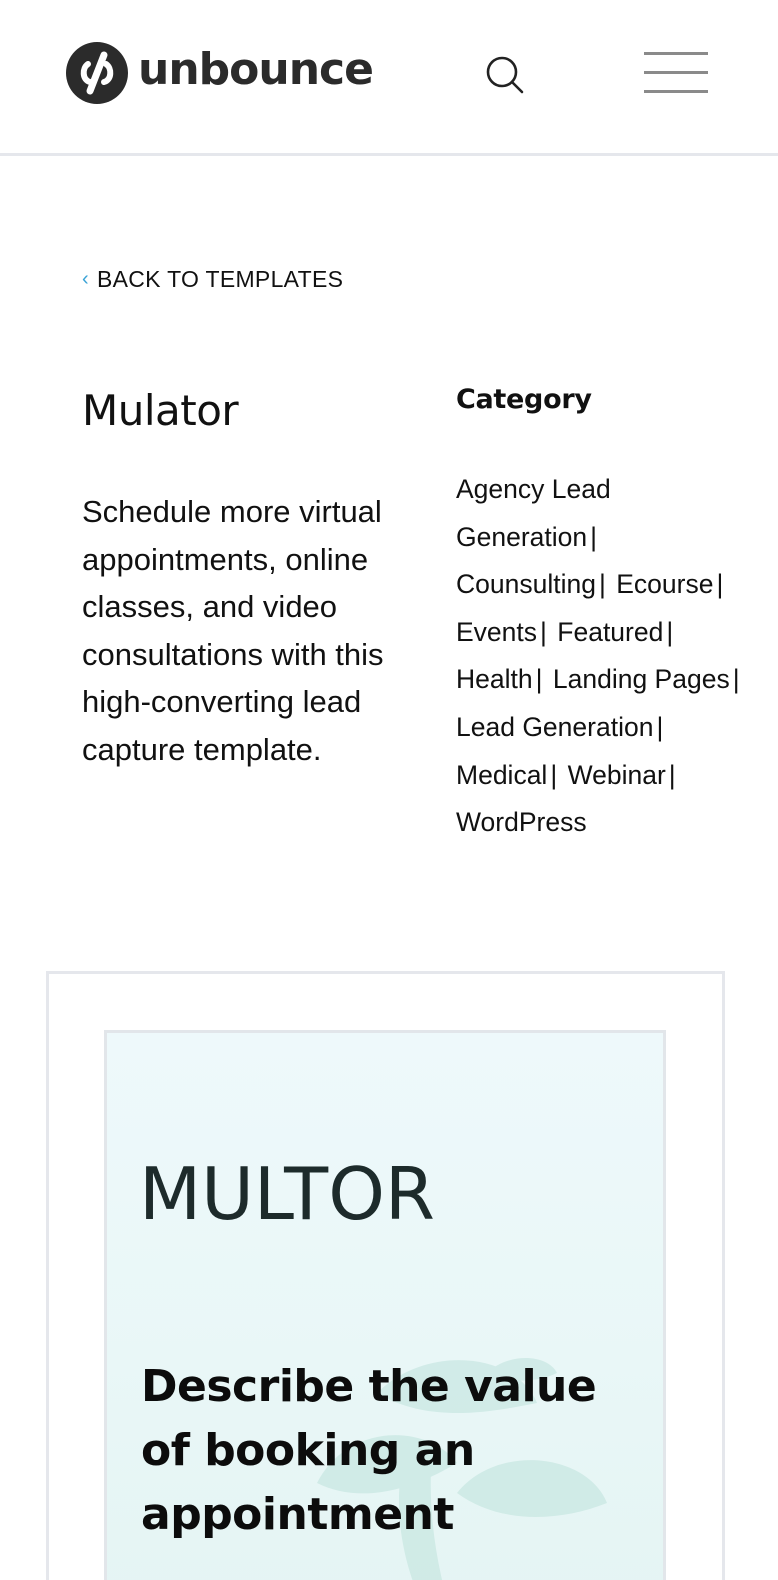  Describe the element at coordinates (677, 74) in the screenshot. I see `hamburger-menu-button` at that location.